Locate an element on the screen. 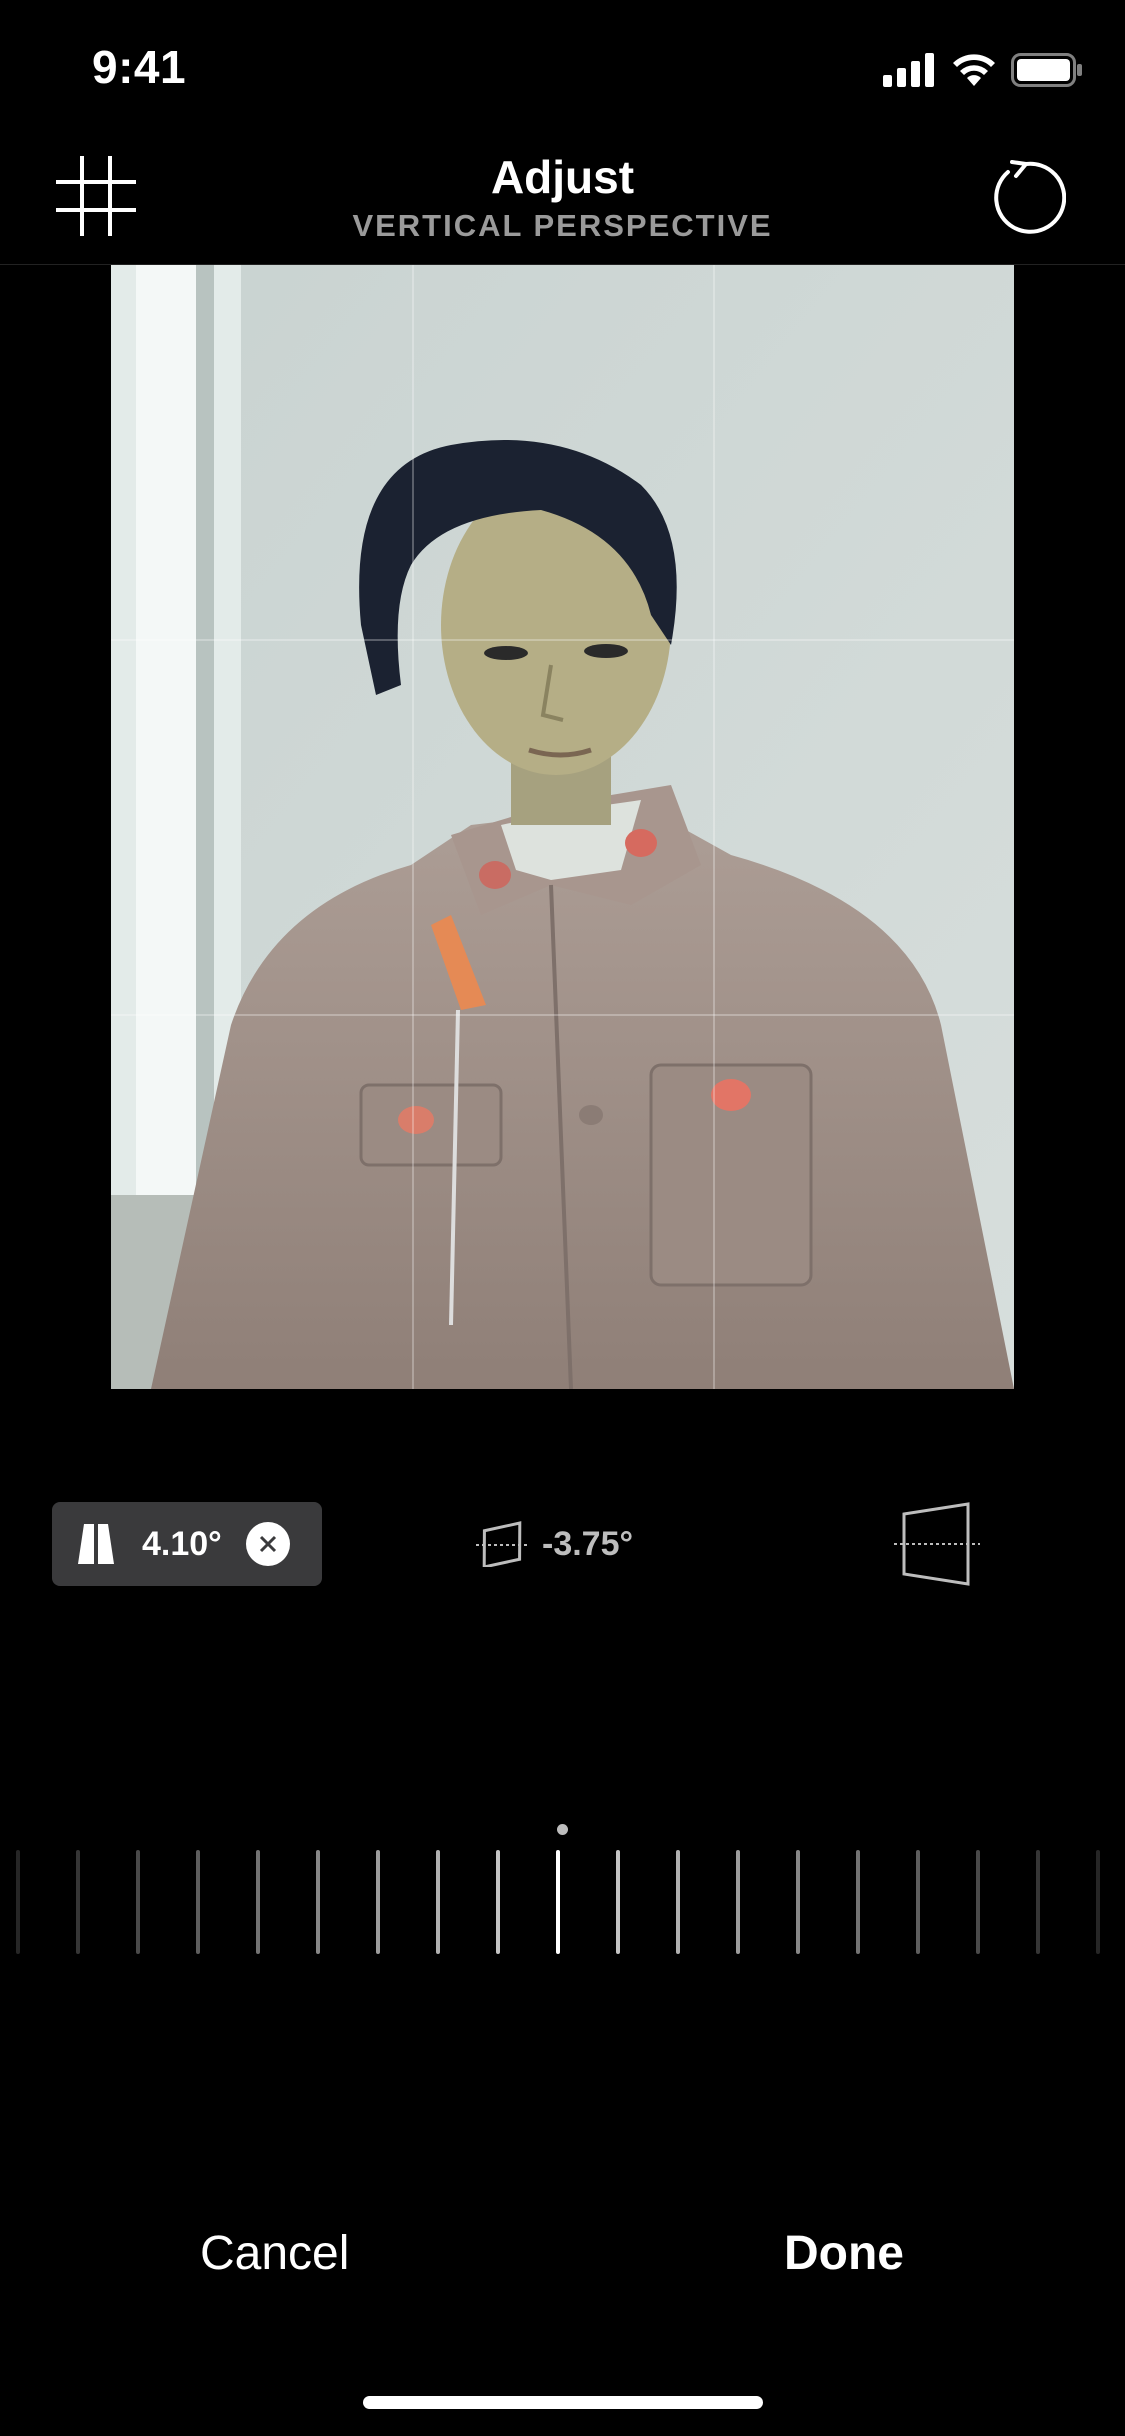 Image resolution: width=1125 pixels, height=2436 pixels. ruler-tick-center is located at coordinates (558, 1902).